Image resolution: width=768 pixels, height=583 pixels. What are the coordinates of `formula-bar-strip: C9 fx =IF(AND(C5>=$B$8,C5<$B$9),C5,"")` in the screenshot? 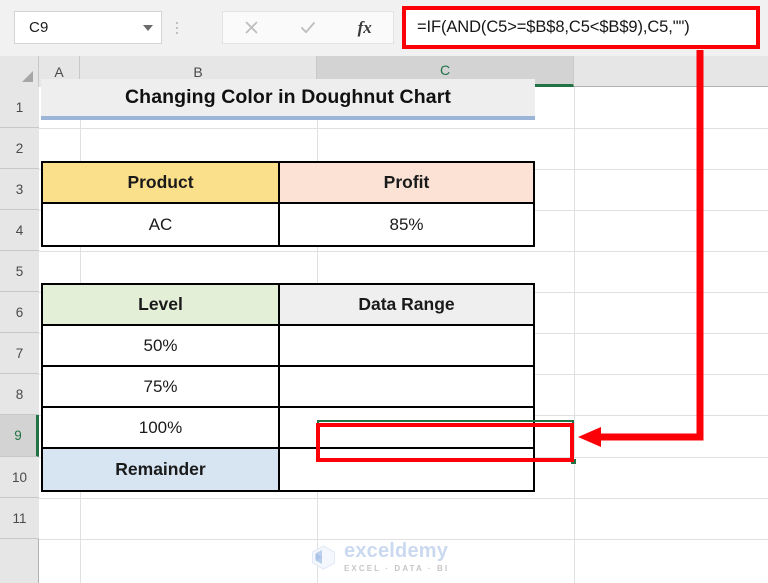 It's located at (384, 28).